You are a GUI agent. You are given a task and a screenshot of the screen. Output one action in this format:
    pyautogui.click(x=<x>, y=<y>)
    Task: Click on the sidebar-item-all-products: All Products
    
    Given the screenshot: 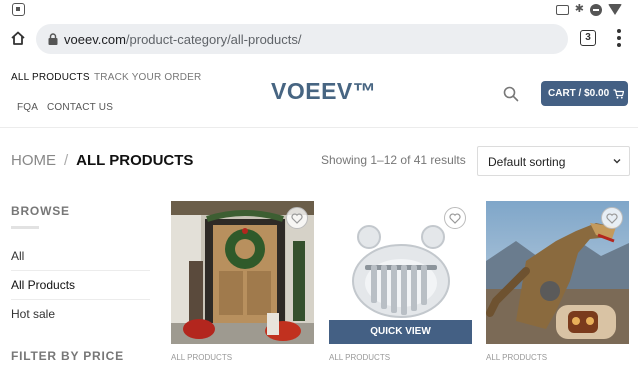 What is the action you would take?
    pyautogui.click(x=80, y=285)
    